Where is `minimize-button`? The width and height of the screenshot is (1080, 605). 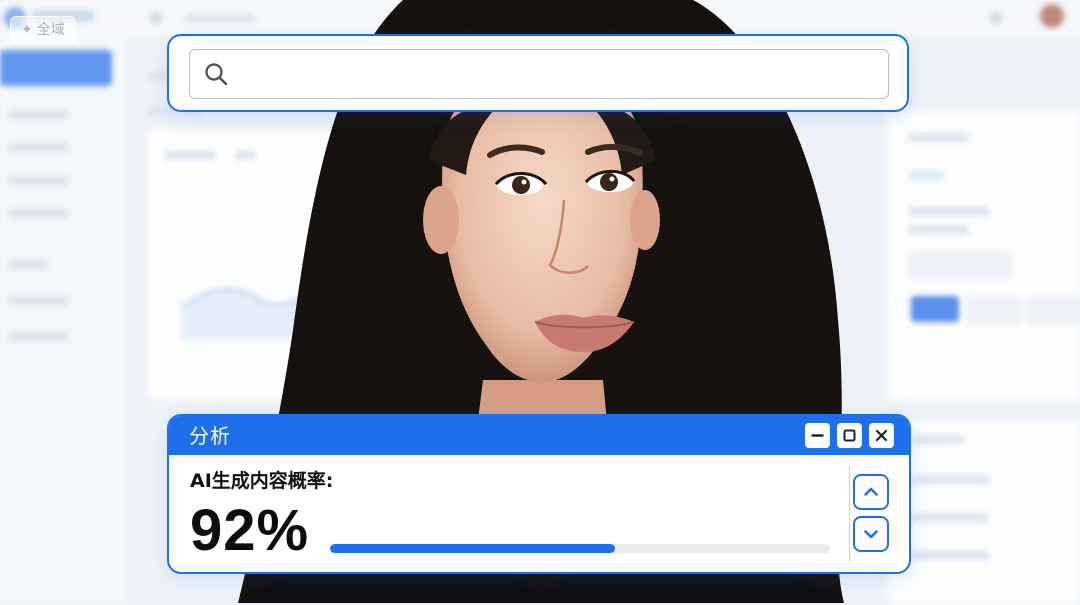 minimize-button is located at coordinates (817, 435).